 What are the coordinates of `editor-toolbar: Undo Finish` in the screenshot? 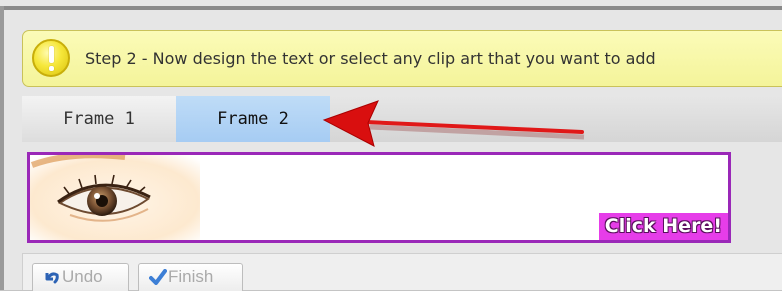 It's located at (402, 272).